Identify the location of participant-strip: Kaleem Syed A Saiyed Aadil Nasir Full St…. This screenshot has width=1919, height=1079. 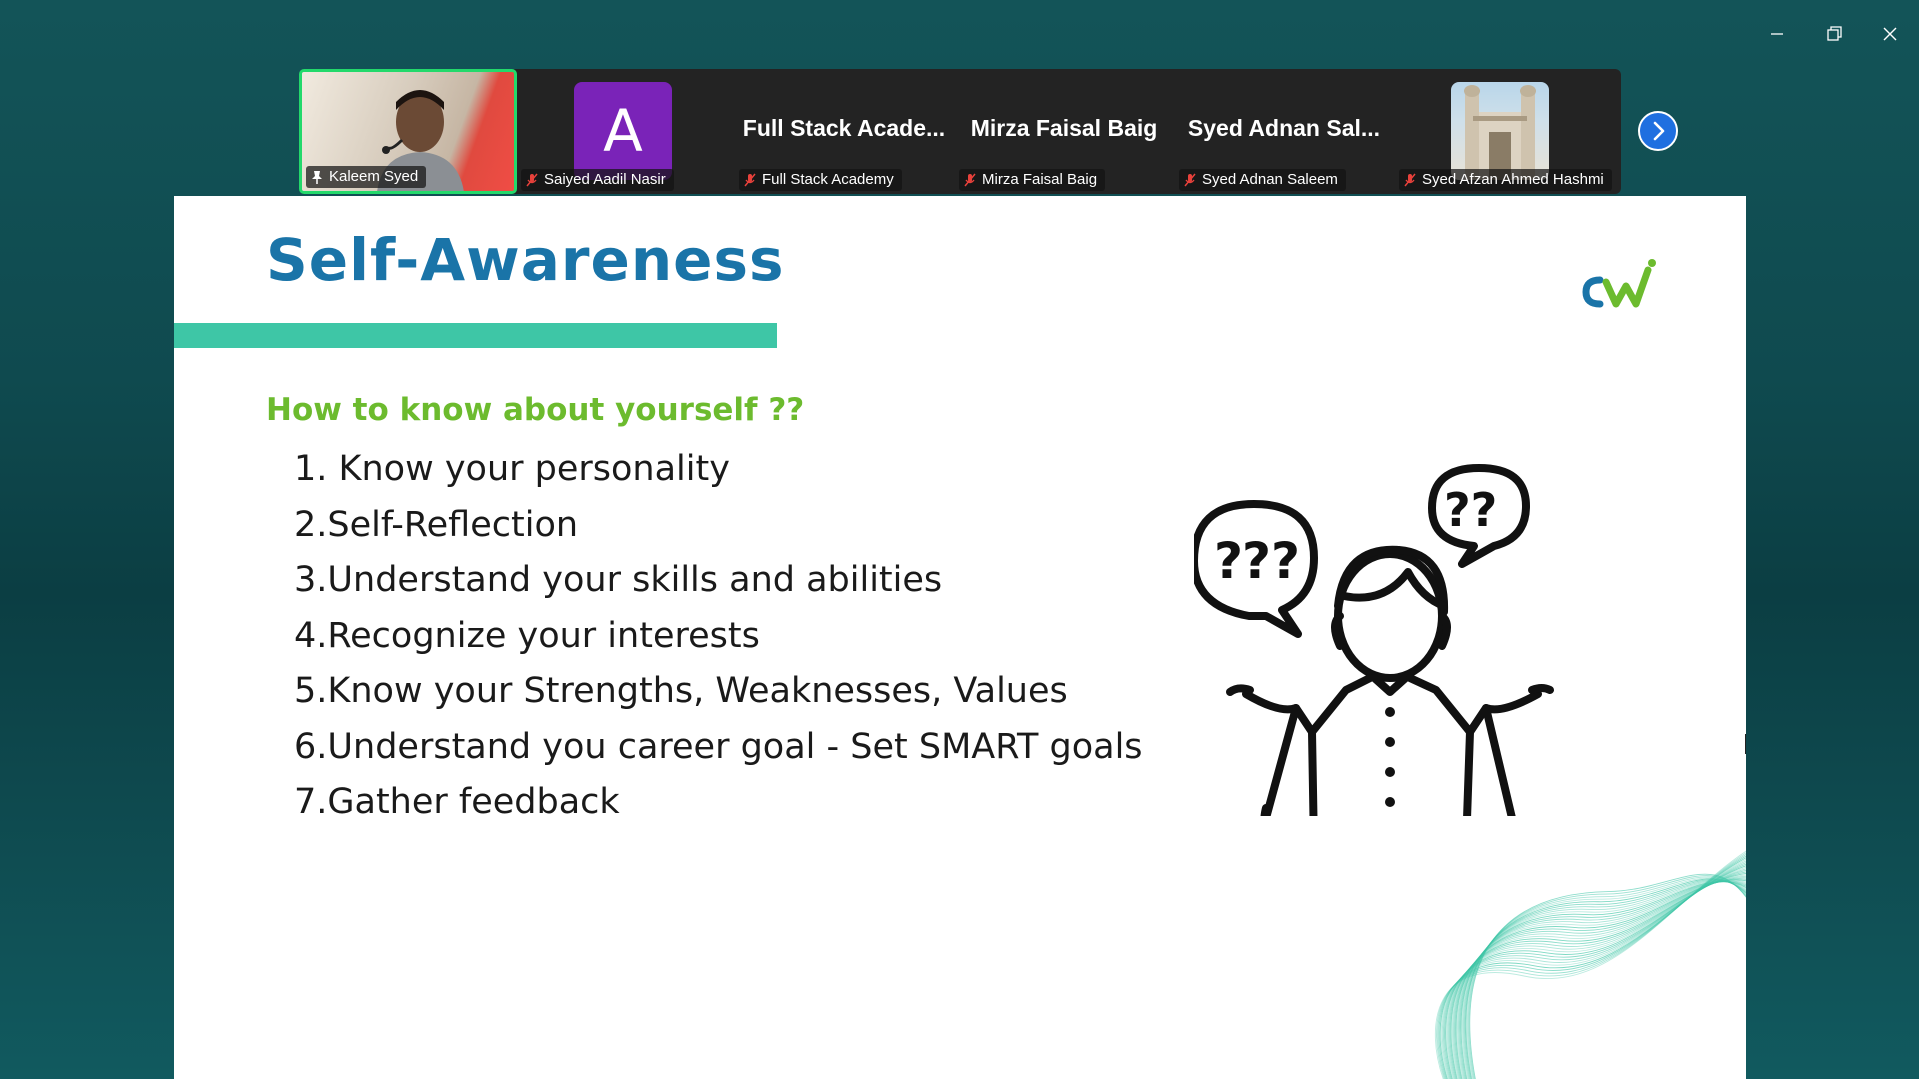
(960, 131).